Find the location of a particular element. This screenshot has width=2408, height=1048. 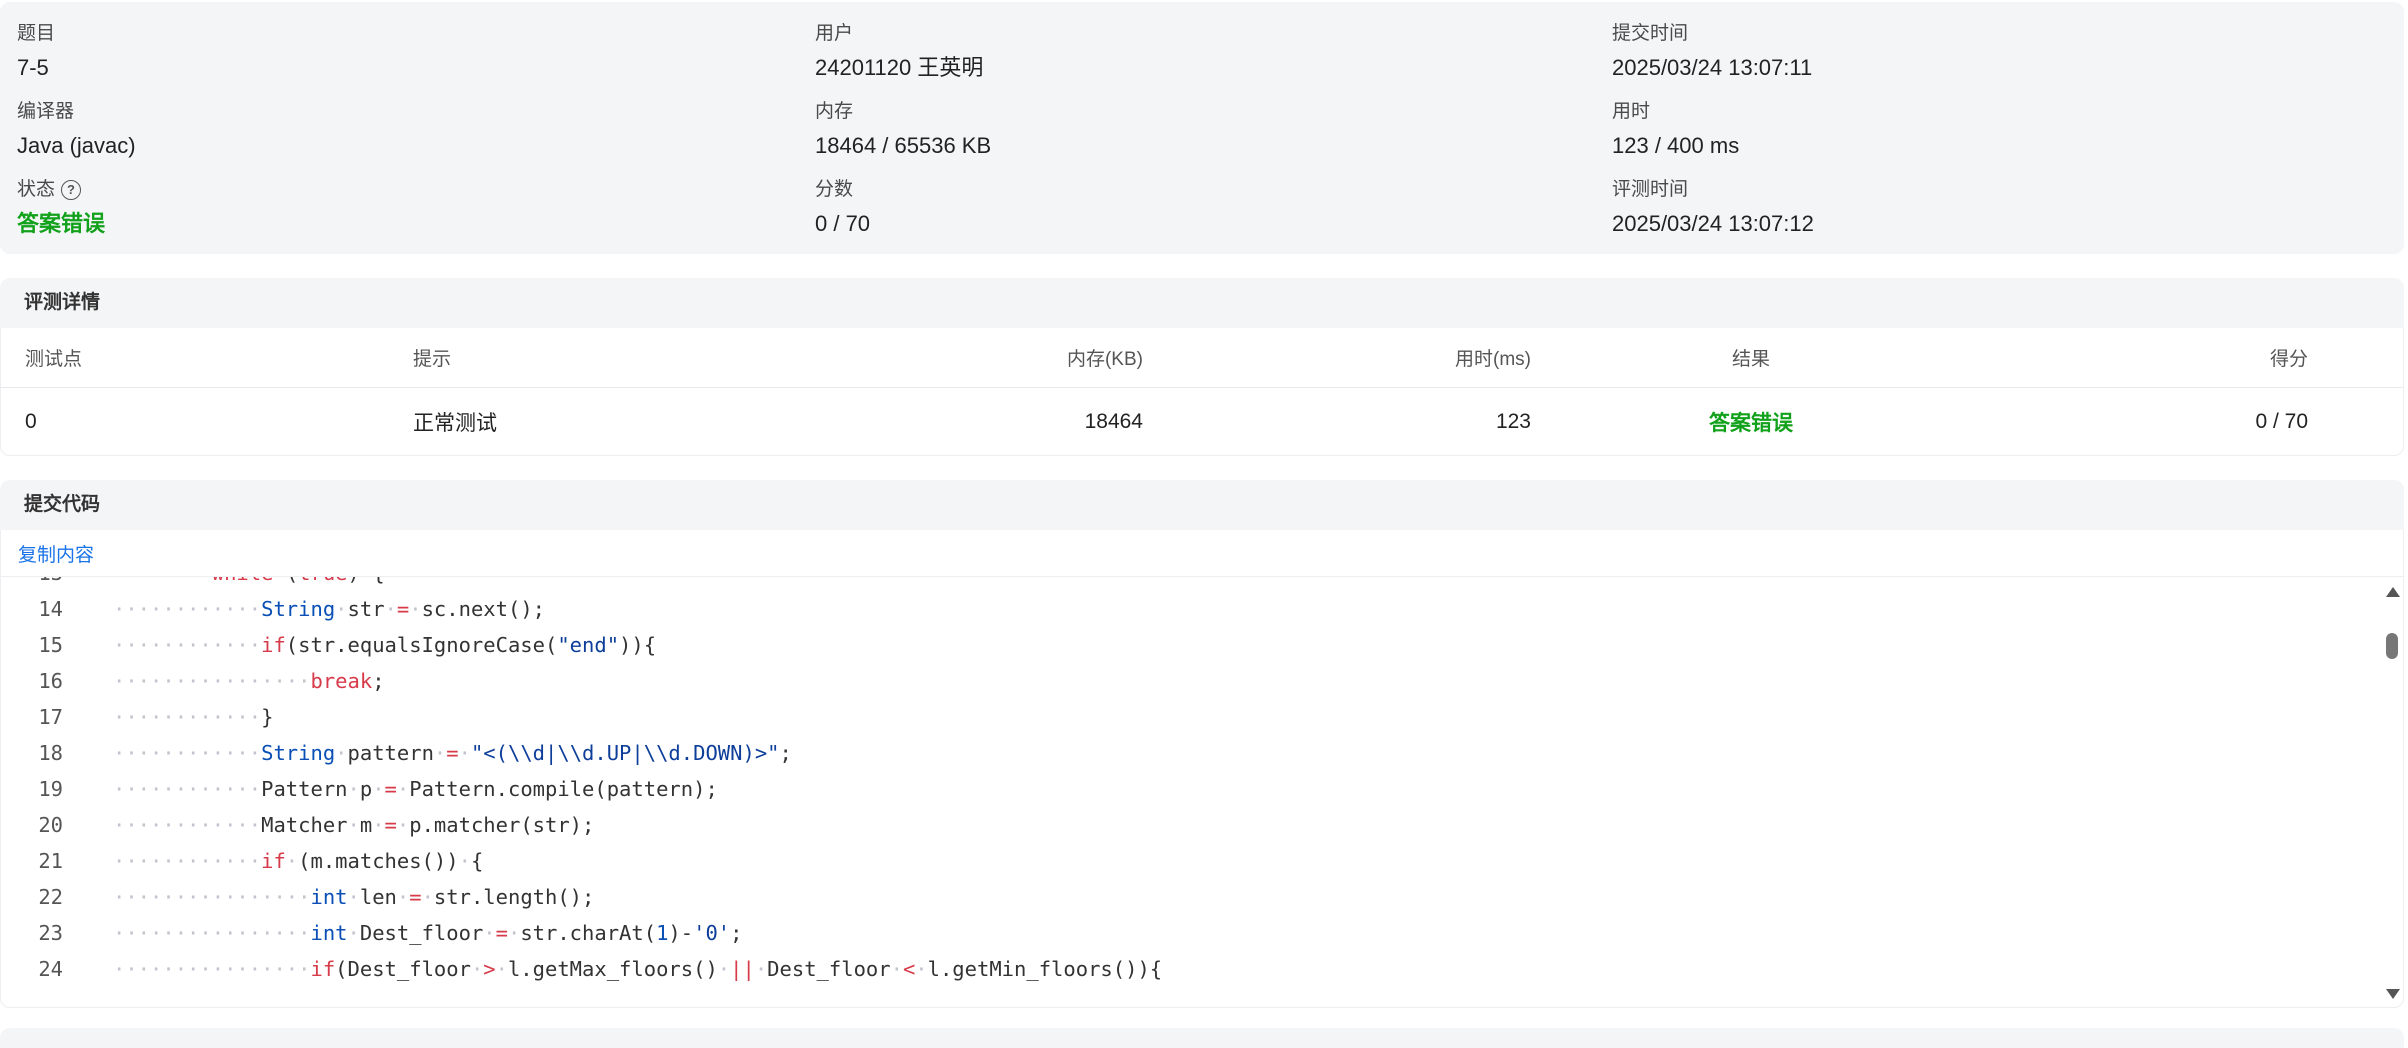

info-status: 状态 ? 答案错误 is located at coordinates (61, 208).